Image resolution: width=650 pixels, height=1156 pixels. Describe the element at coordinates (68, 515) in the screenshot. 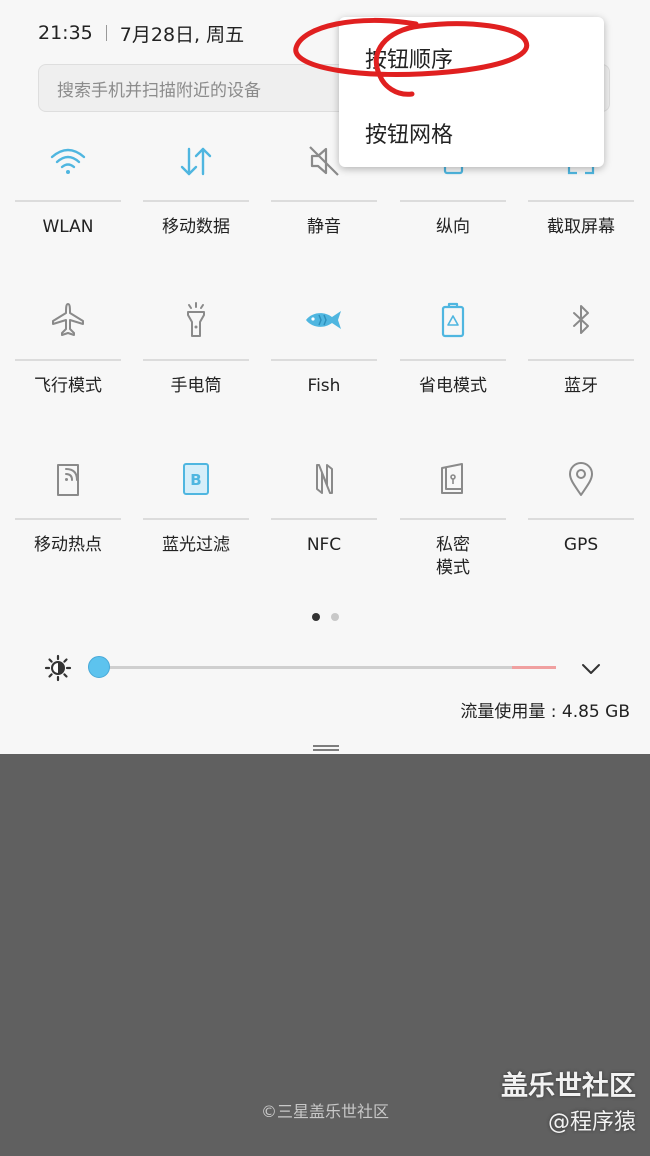

I see `tile-hotspot: 移动热点` at that location.